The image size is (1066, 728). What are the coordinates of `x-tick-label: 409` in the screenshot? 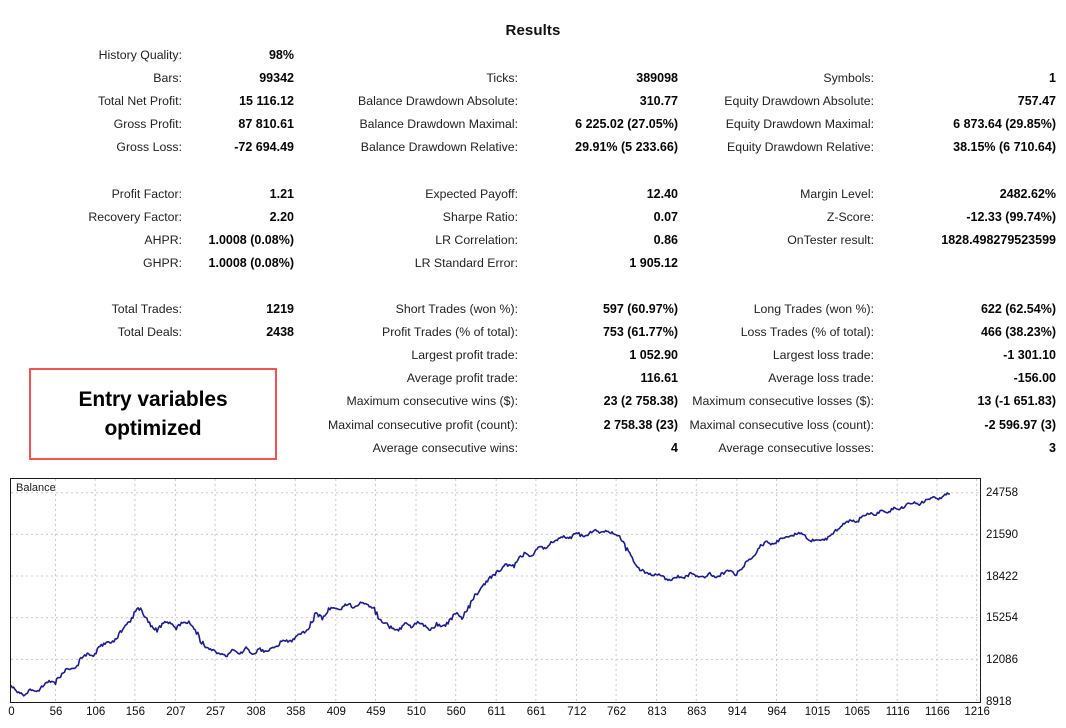 It's located at (336, 712).